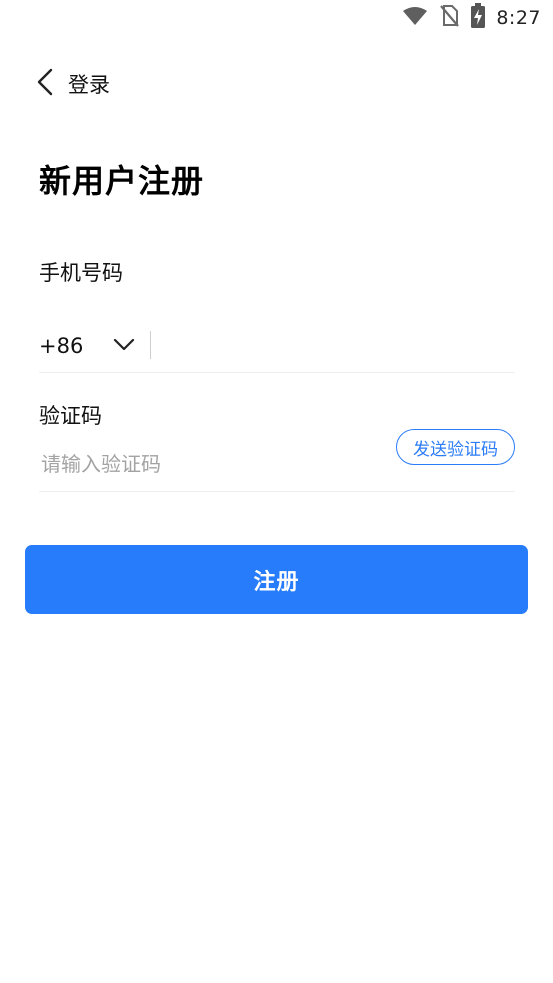  What do you see at coordinates (276, 579) in the screenshot?
I see `register-button: 注册` at bounding box center [276, 579].